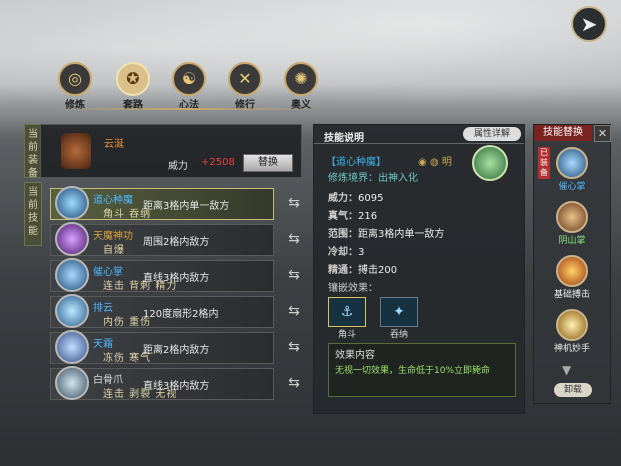  What do you see at coordinates (378, 319) in the screenshot?
I see `rune-slots: ⚓ 角斗 ✦ 吞纳` at bounding box center [378, 319].